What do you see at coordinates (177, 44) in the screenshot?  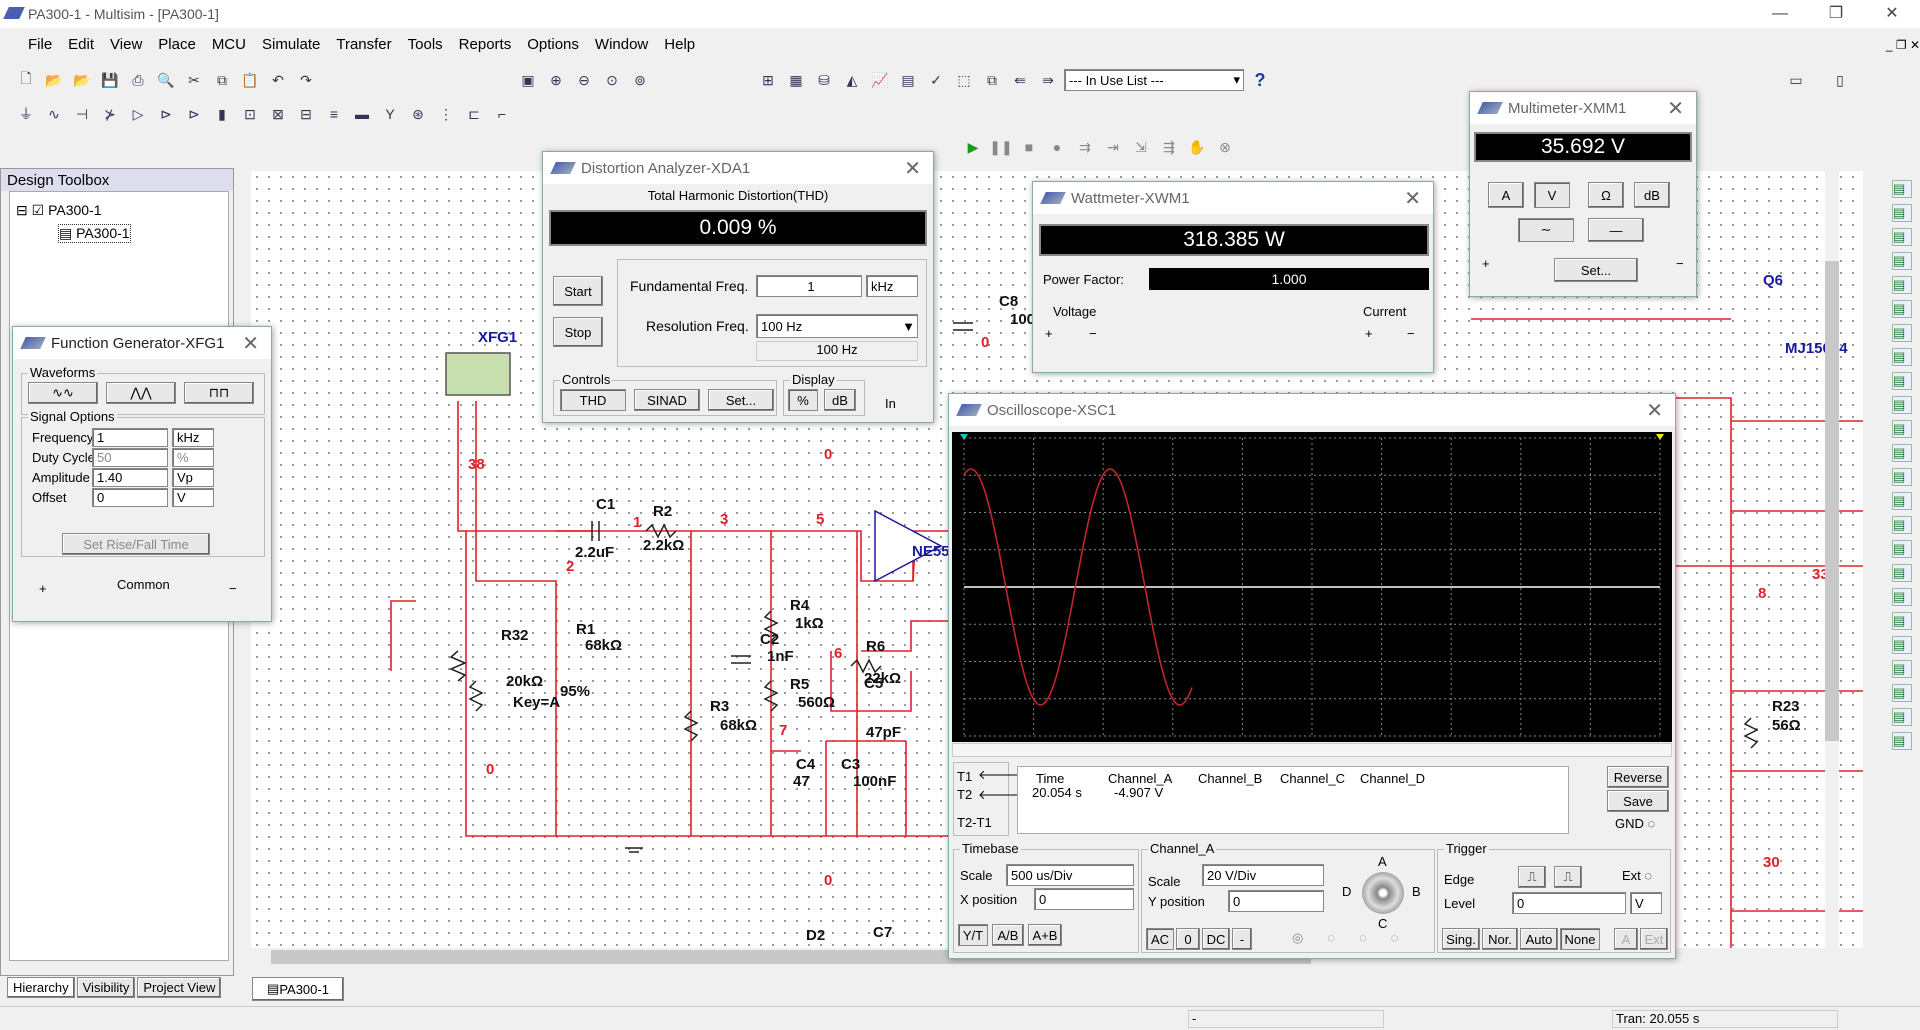 I see `menu-place: Place` at bounding box center [177, 44].